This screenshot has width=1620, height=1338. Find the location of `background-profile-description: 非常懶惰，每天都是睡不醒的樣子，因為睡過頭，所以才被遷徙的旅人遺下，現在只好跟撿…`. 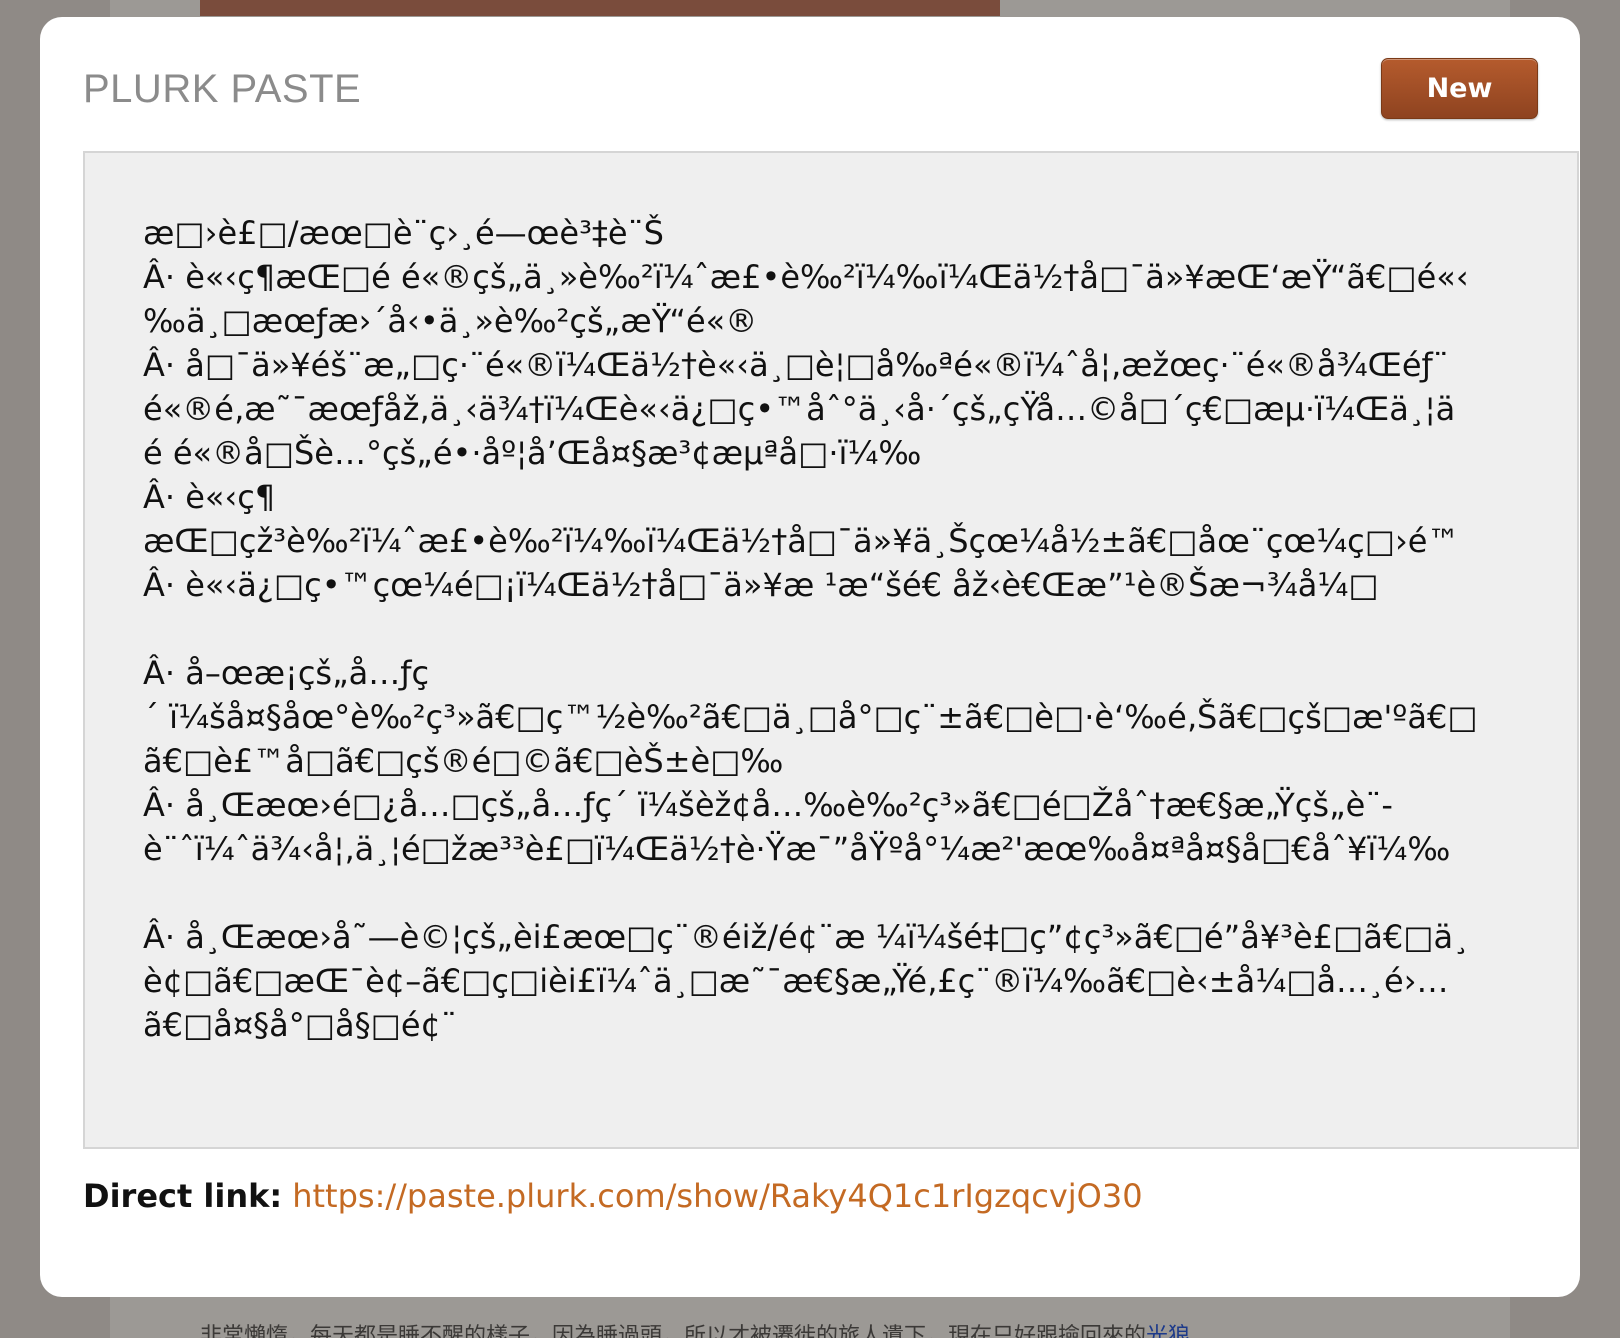

background-profile-description: 非常懶惰，每天都是睡不醒的樣子，因為睡過頭，所以才被遷徙的旅人遺下，現在只好跟撿… is located at coordinates (673, 1331).